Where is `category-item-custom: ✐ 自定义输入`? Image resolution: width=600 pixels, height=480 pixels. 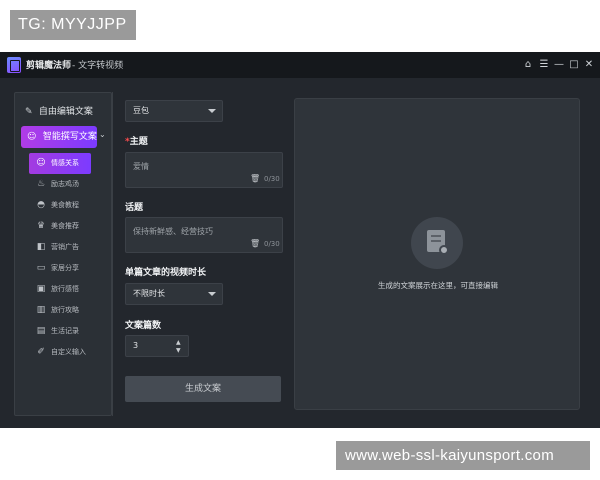
category-item-custom: ✐ 自定义输入 is located at coordinates (71, 352).